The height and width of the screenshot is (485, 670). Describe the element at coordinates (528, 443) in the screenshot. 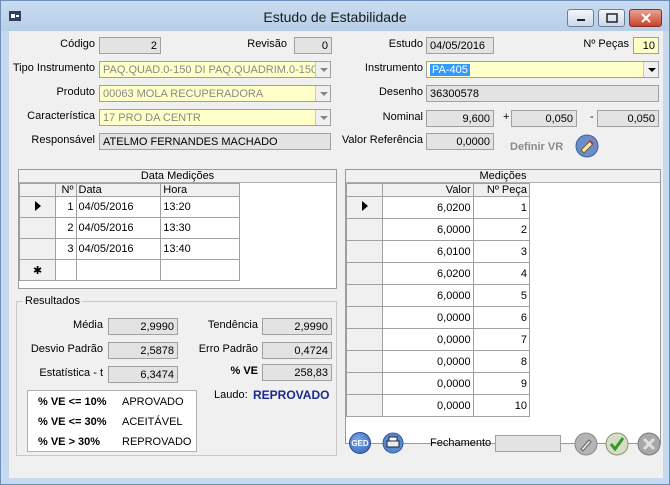

I see `fechamento-field` at that location.